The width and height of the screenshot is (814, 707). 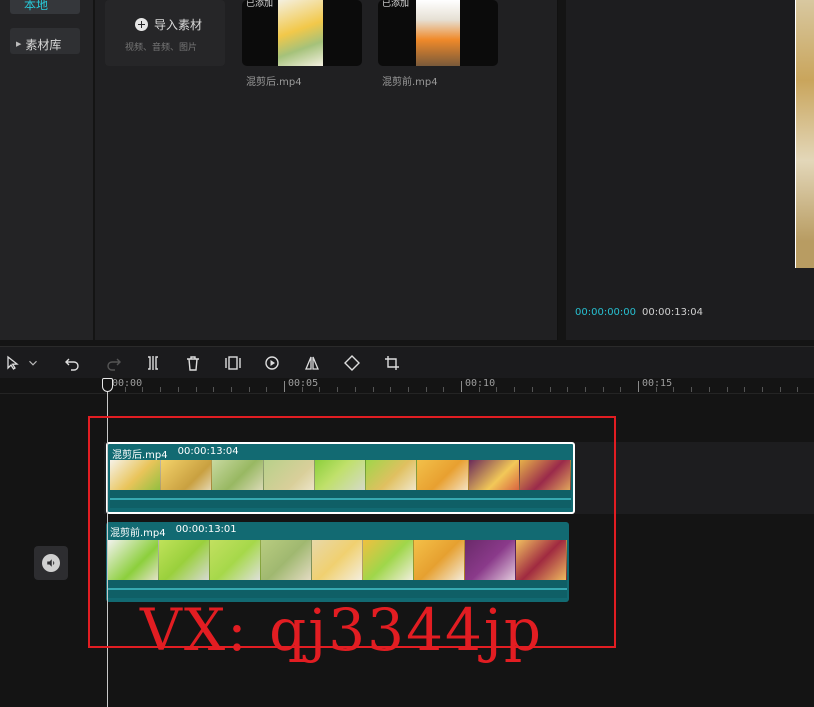 I want to click on crop-button, so click(x=392, y=363).